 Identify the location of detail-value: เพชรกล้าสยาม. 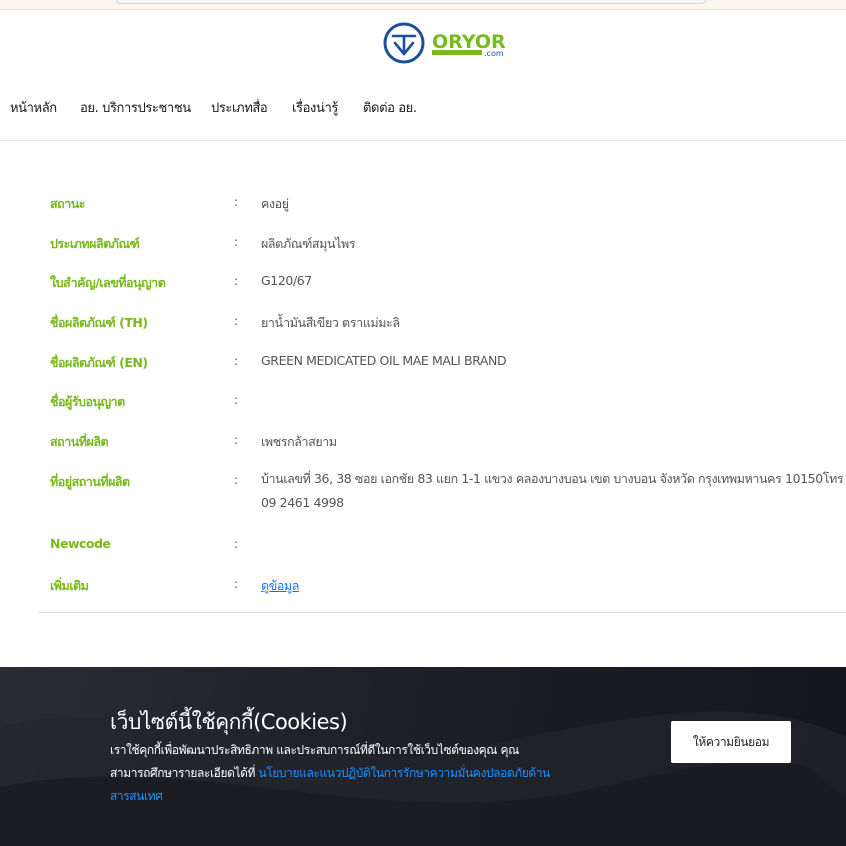
(299, 441).